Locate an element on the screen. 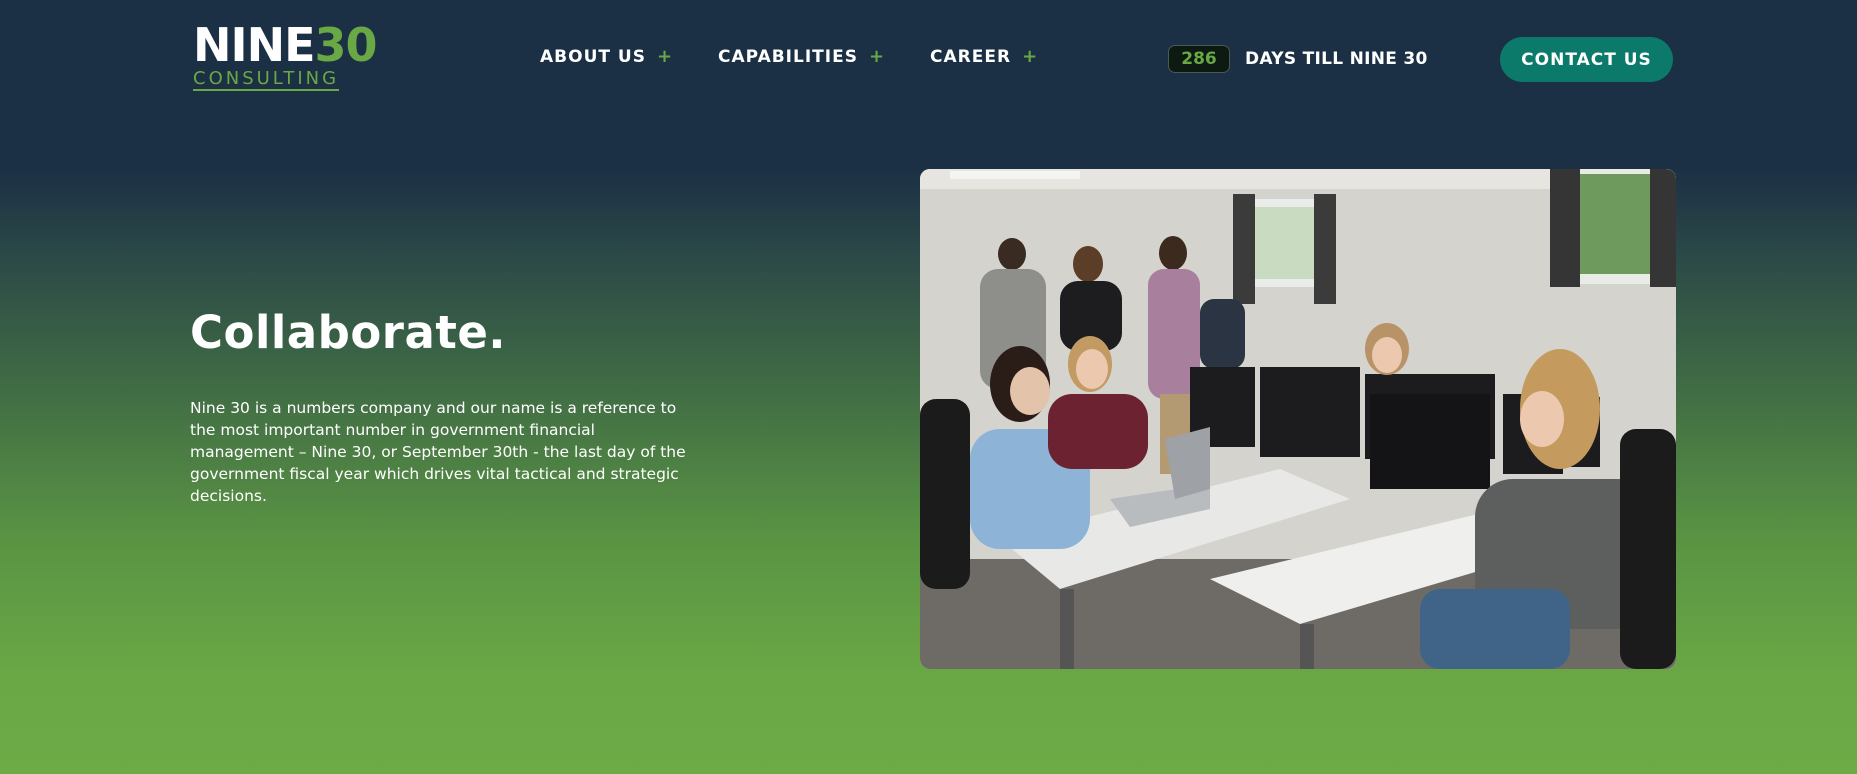 The image size is (1857, 774). nav-capabilities: CAPABILITIES + is located at coordinates (801, 56).